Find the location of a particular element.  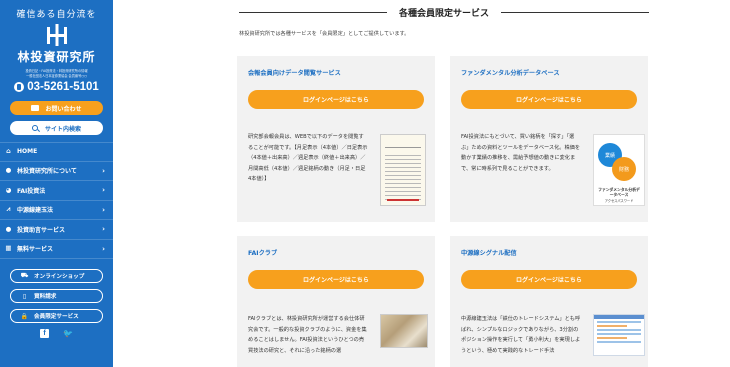

cart-icon: ⛟ is located at coordinates (24, 276).